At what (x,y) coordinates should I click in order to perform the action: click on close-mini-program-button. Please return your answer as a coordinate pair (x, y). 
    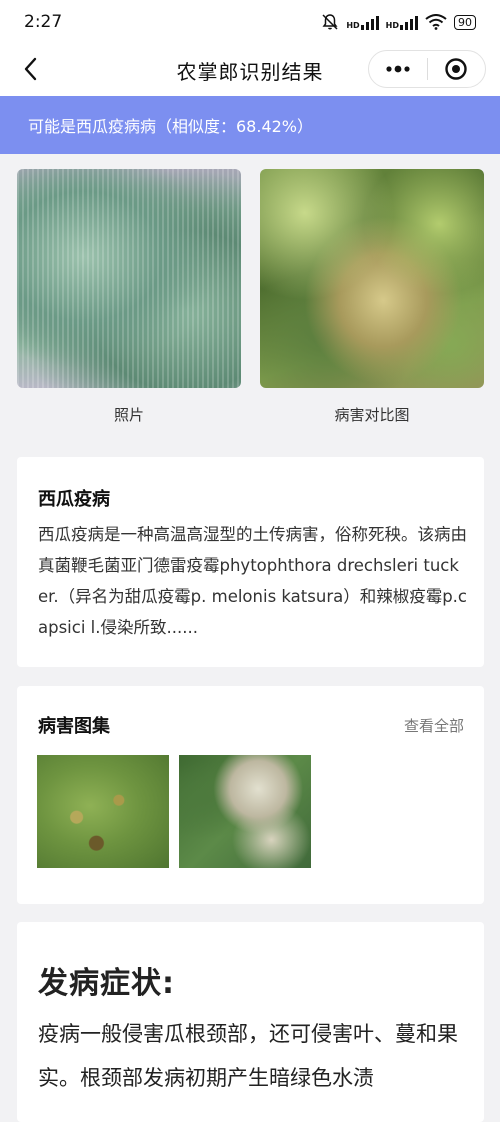
    Looking at the image, I should click on (457, 69).